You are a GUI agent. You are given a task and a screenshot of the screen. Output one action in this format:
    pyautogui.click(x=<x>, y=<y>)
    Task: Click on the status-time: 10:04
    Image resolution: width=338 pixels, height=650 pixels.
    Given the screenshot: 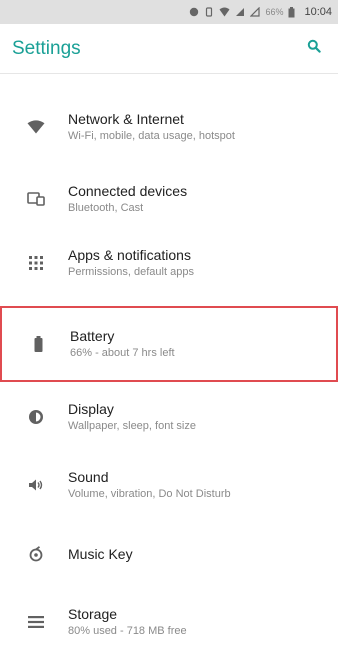 What is the action you would take?
    pyautogui.click(x=318, y=12)
    